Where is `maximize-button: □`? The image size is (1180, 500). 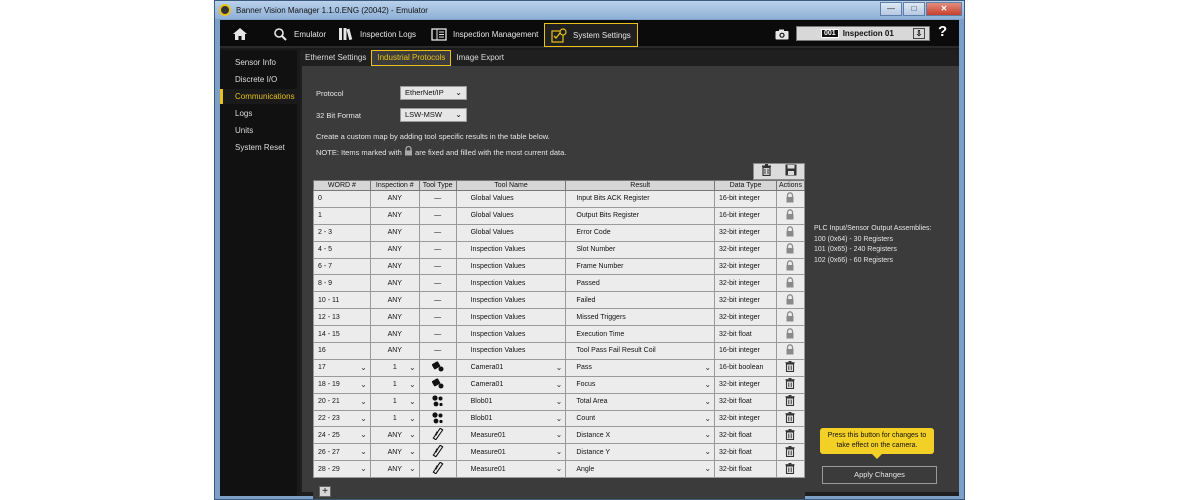 maximize-button: □ is located at coordinates (914, 9).